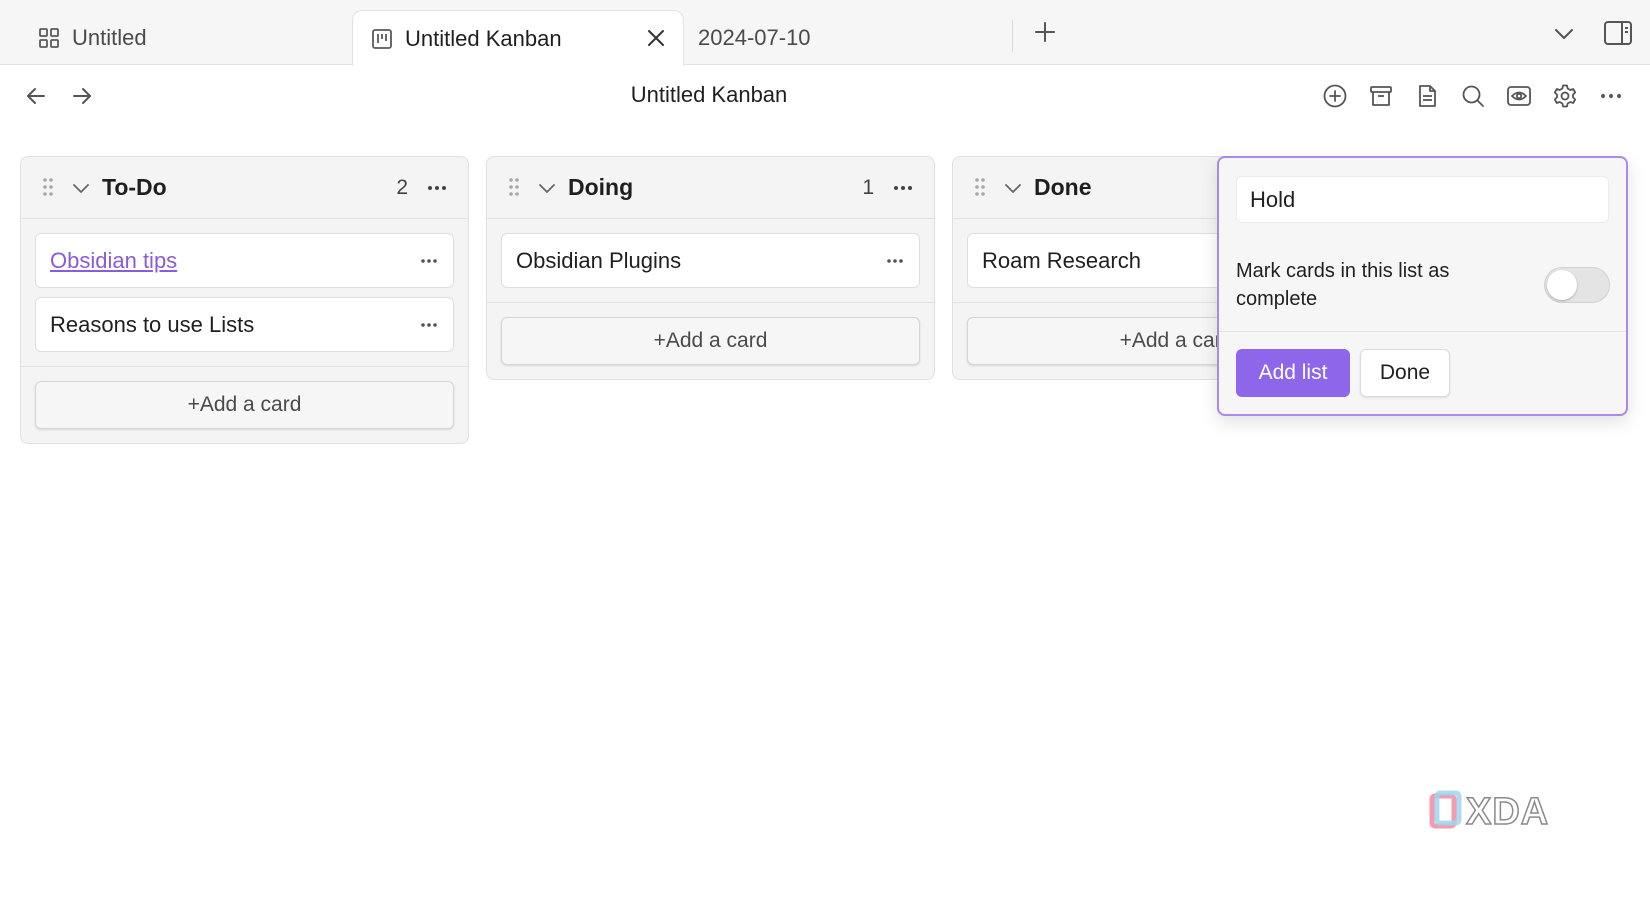 The image size is (1650, 901). I want to click on sidebar-toggle-icon, so click(1618, 33).